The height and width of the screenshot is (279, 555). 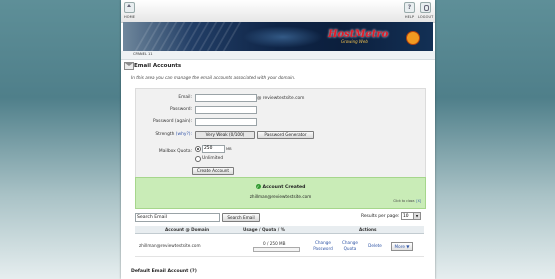 I want to click on help-link: ? HELP, so click(x=409, y=10).